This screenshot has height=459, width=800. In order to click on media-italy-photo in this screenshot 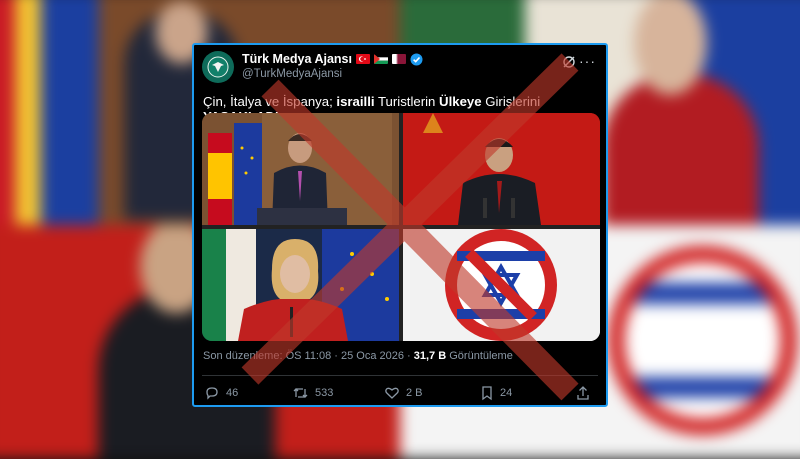, I will do `click(300, 285)`.